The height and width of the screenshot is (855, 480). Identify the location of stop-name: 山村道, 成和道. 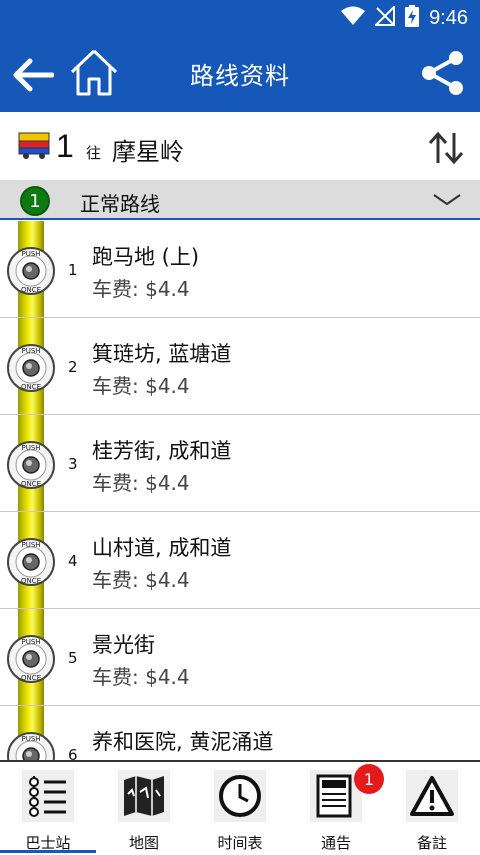
(162, 548).